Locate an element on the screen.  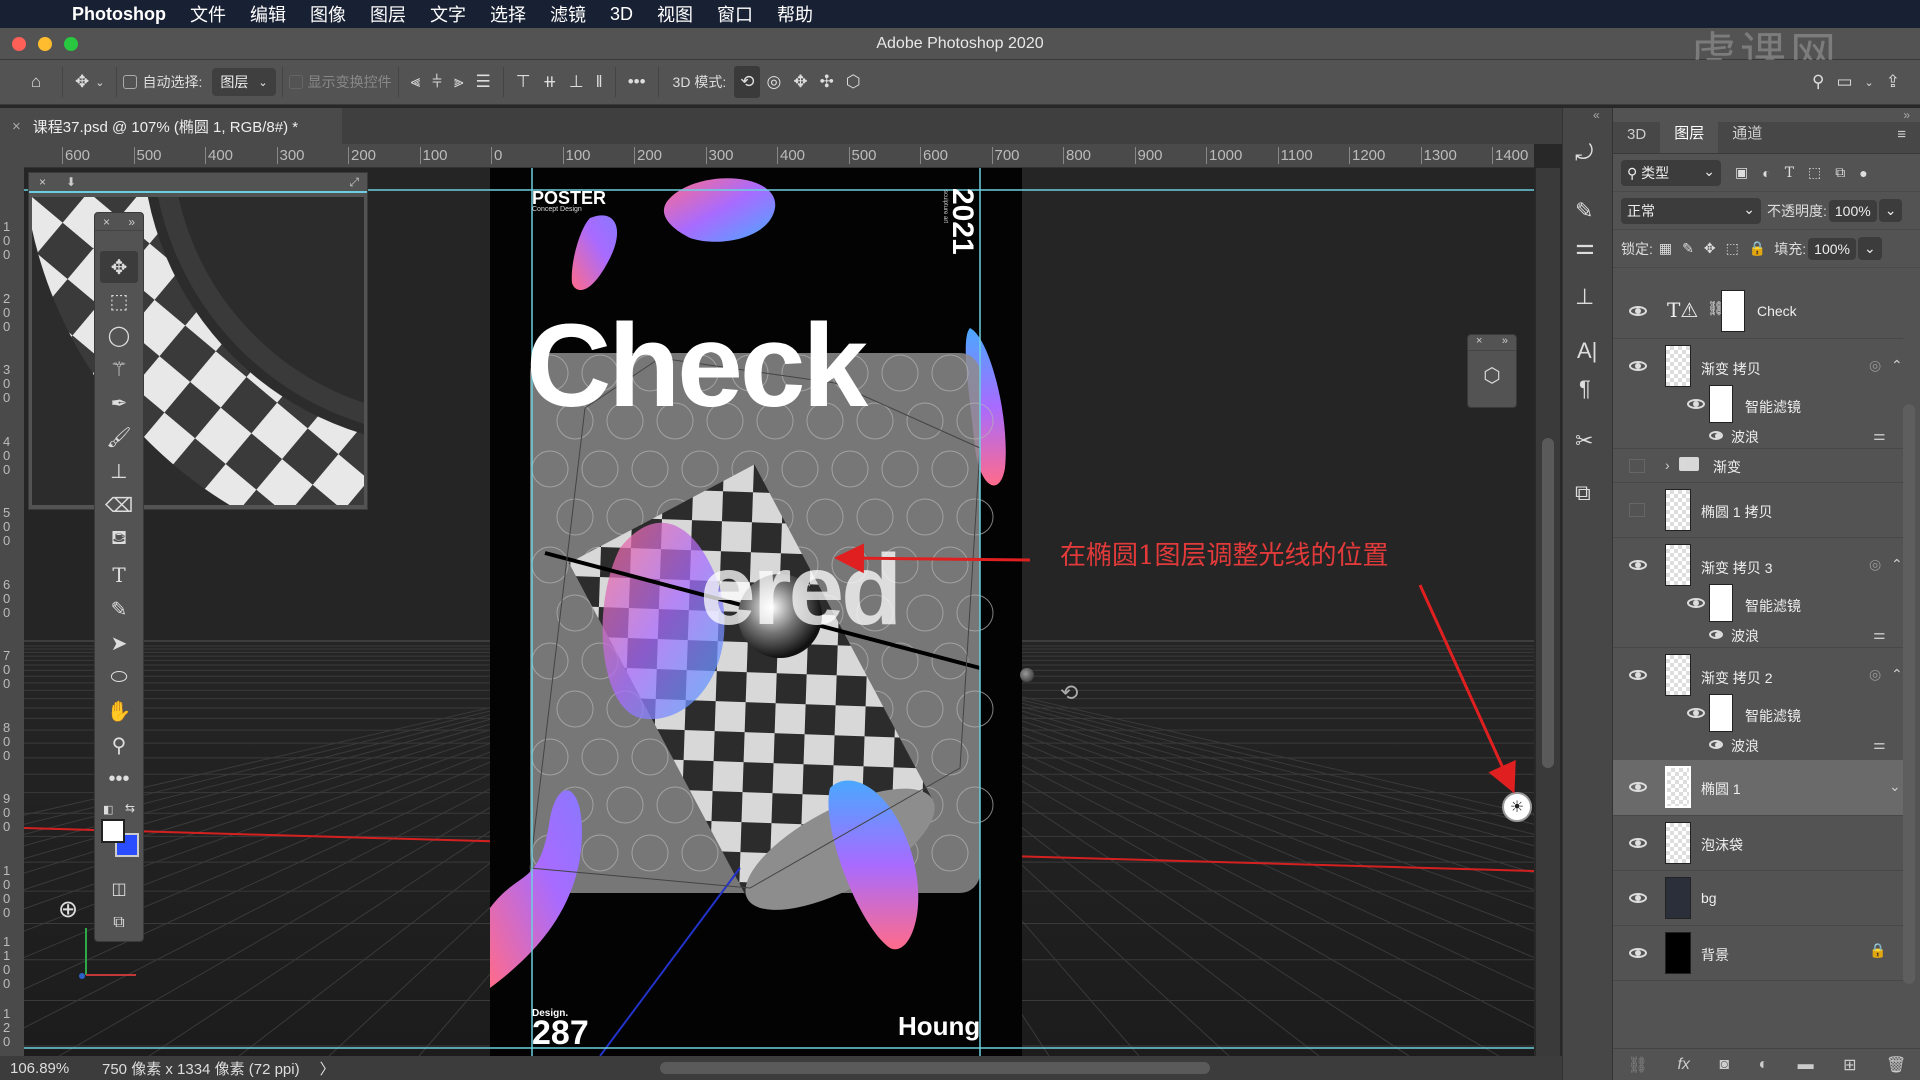
smart-filter-eye-icon is located at coordinates (1696, 404).